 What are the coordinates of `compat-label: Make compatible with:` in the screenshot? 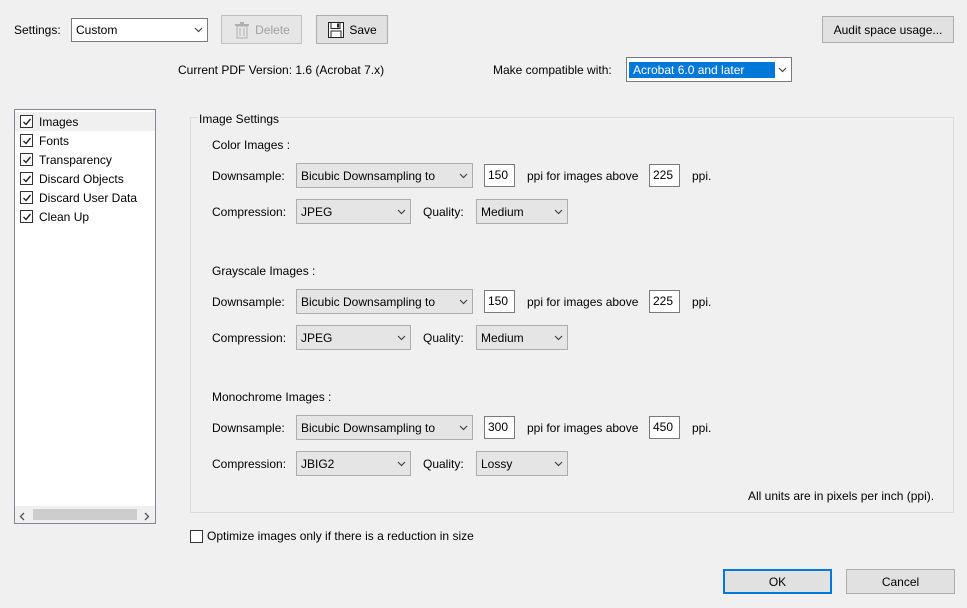 It's located at (552, 70).